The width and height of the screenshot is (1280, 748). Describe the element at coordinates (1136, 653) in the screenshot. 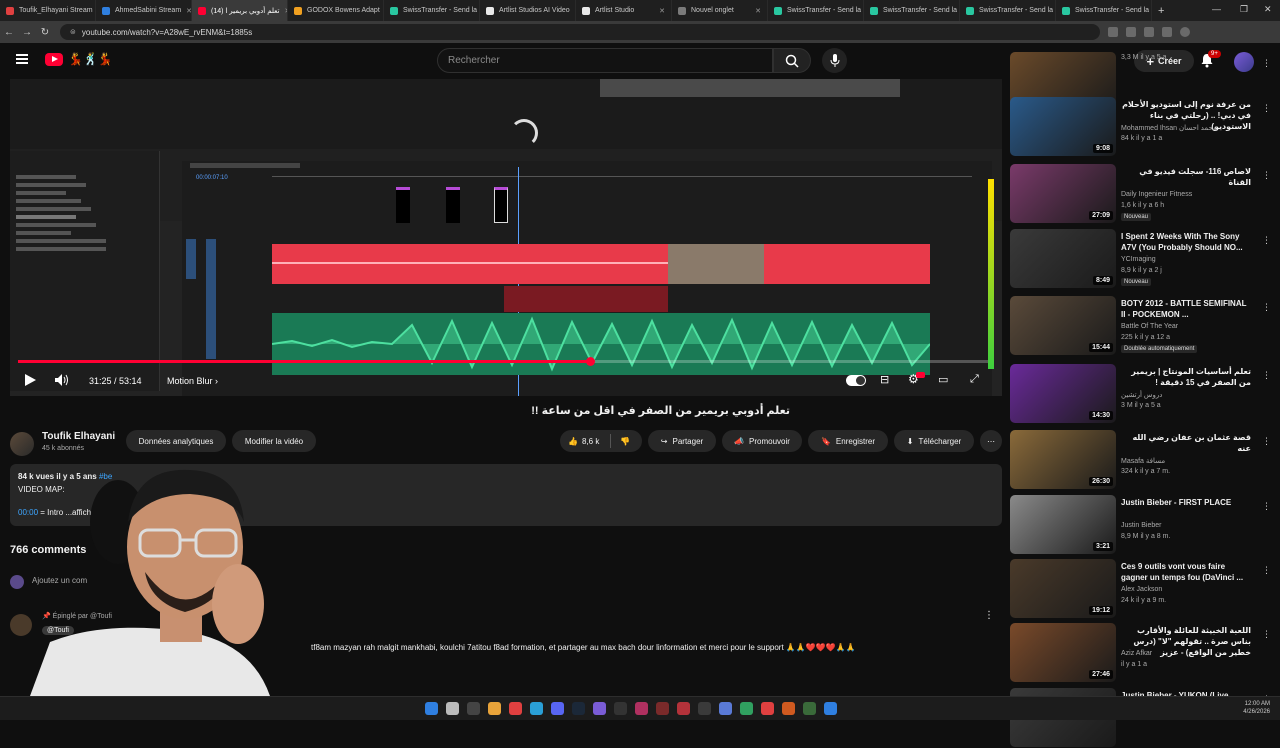

I see `recommended-channel: Aziz Afkar` at that location.